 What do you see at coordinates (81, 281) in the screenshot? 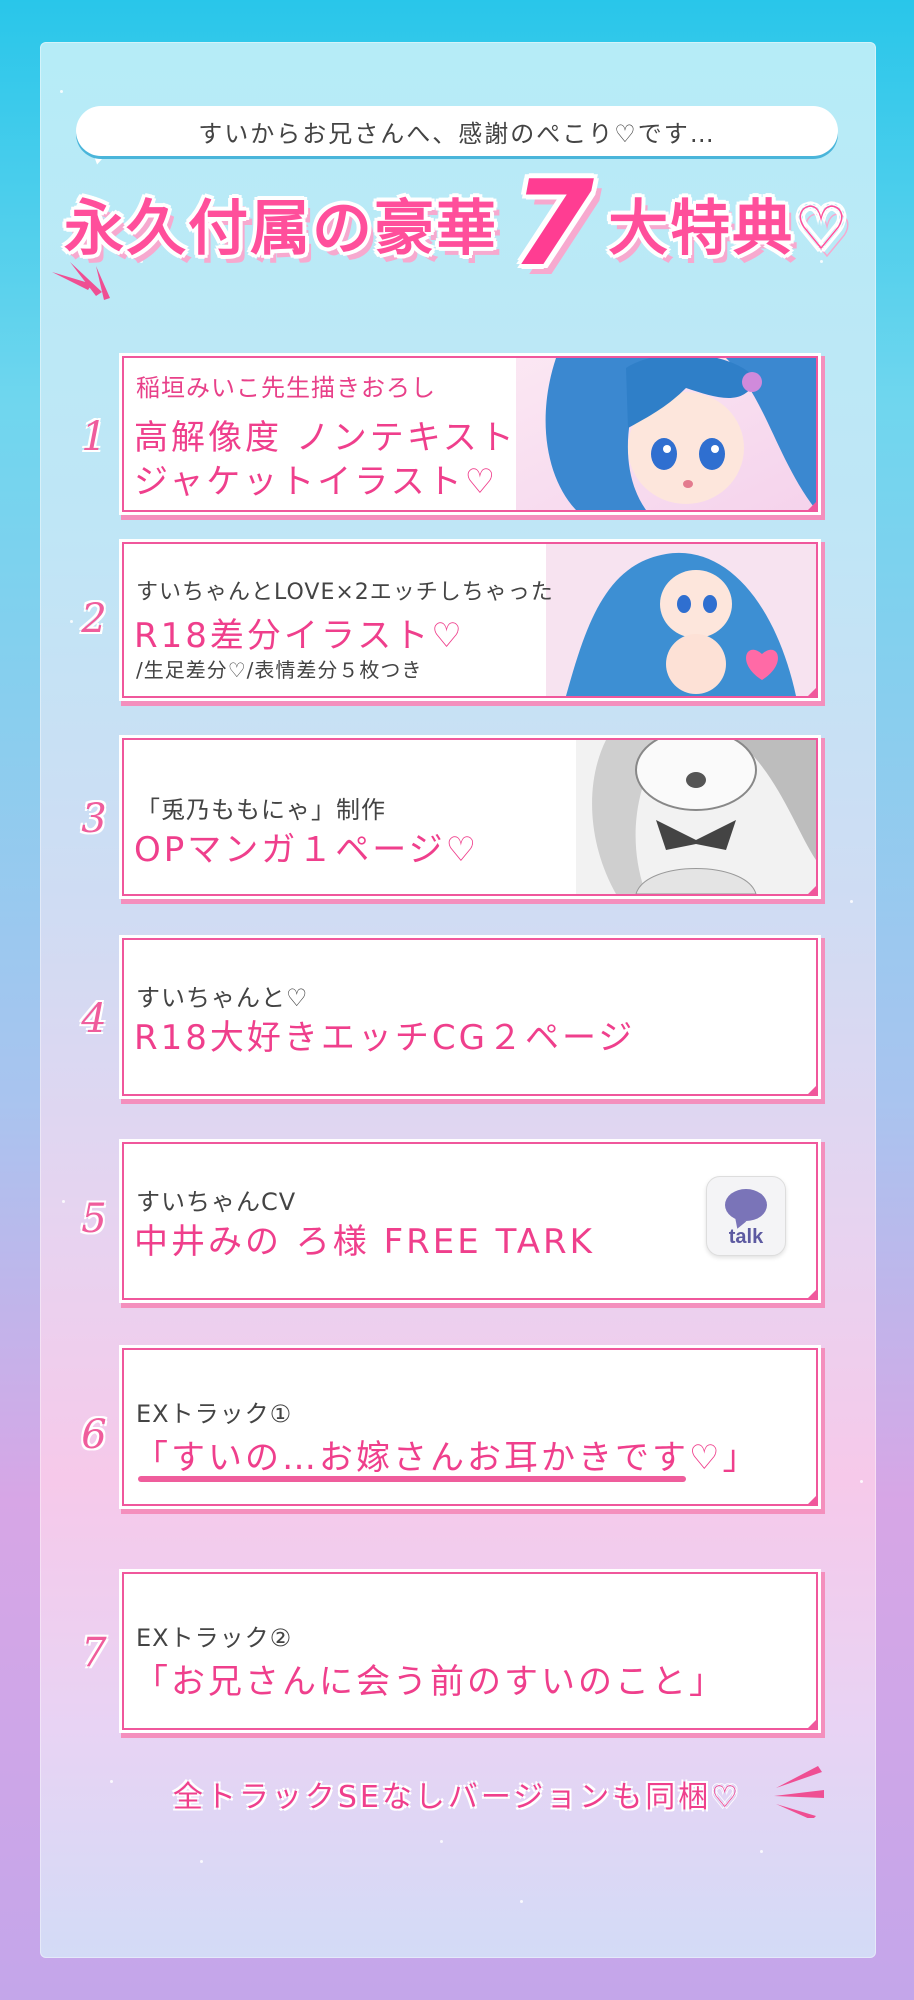
I see `burst-icon` at bounding box center [81, 281].